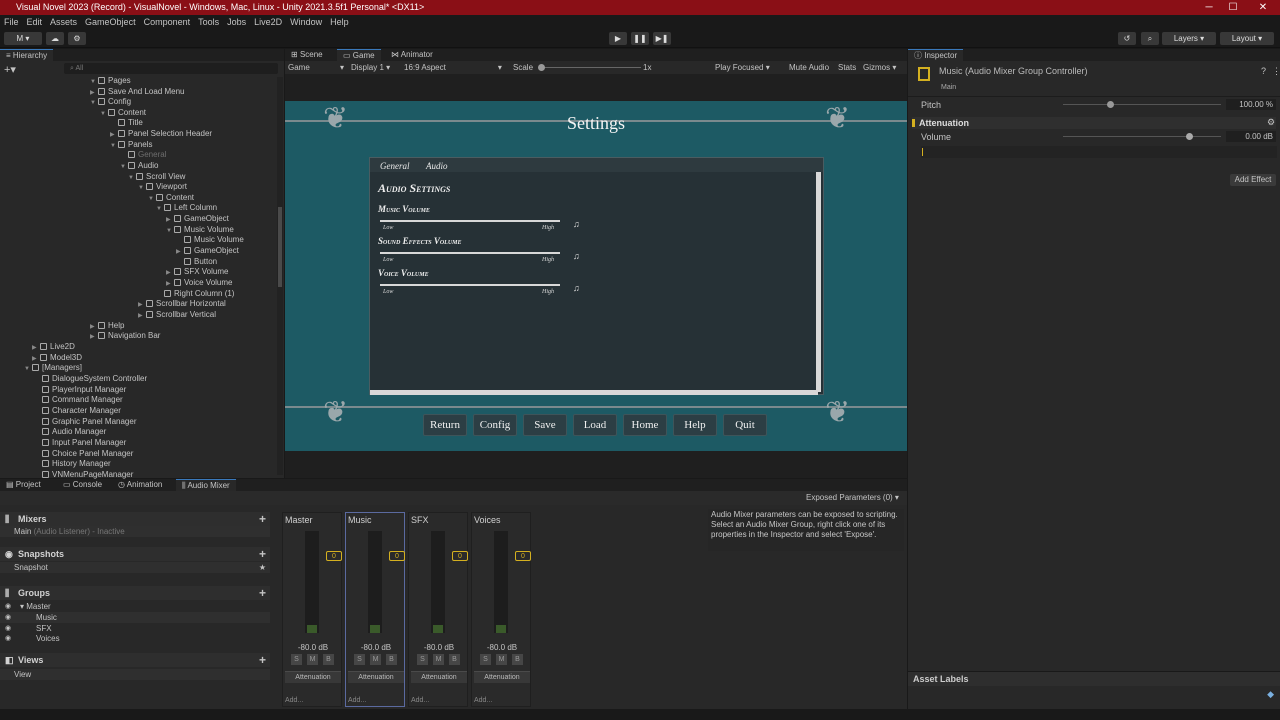 This screenshot has width=1280, height=720. Describe the element at coordinates (55, 38) in the screenshot. I see `cloud-icon: ☁` at that location.